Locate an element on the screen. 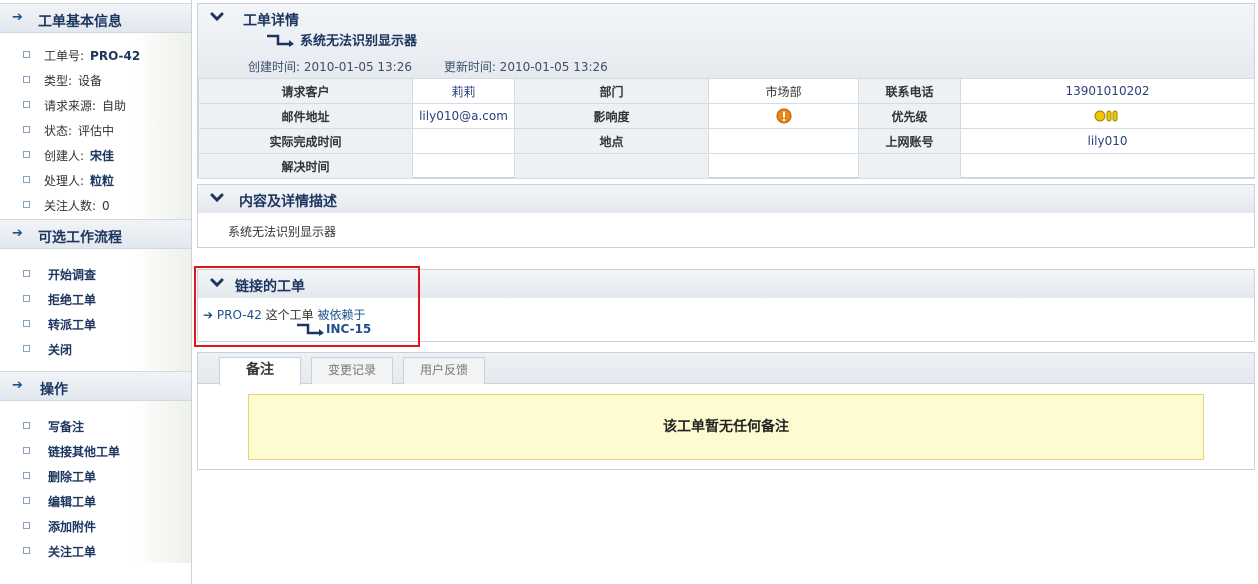 This screenshot has height=584, width=1258. tab-change-log: 变更记录 is located at coordinates (352, 370).